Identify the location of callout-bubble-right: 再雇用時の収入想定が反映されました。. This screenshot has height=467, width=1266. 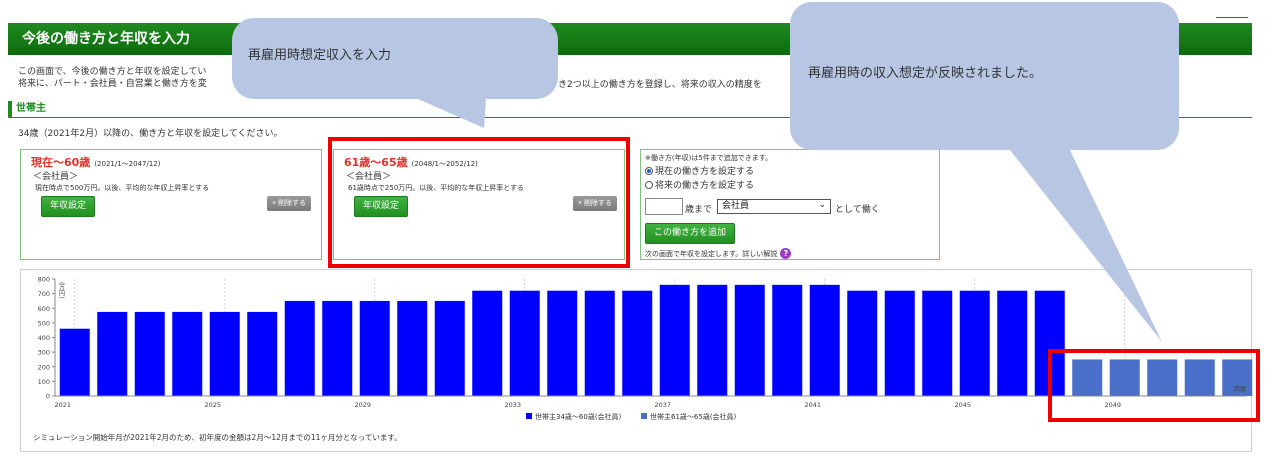
(984, 76).